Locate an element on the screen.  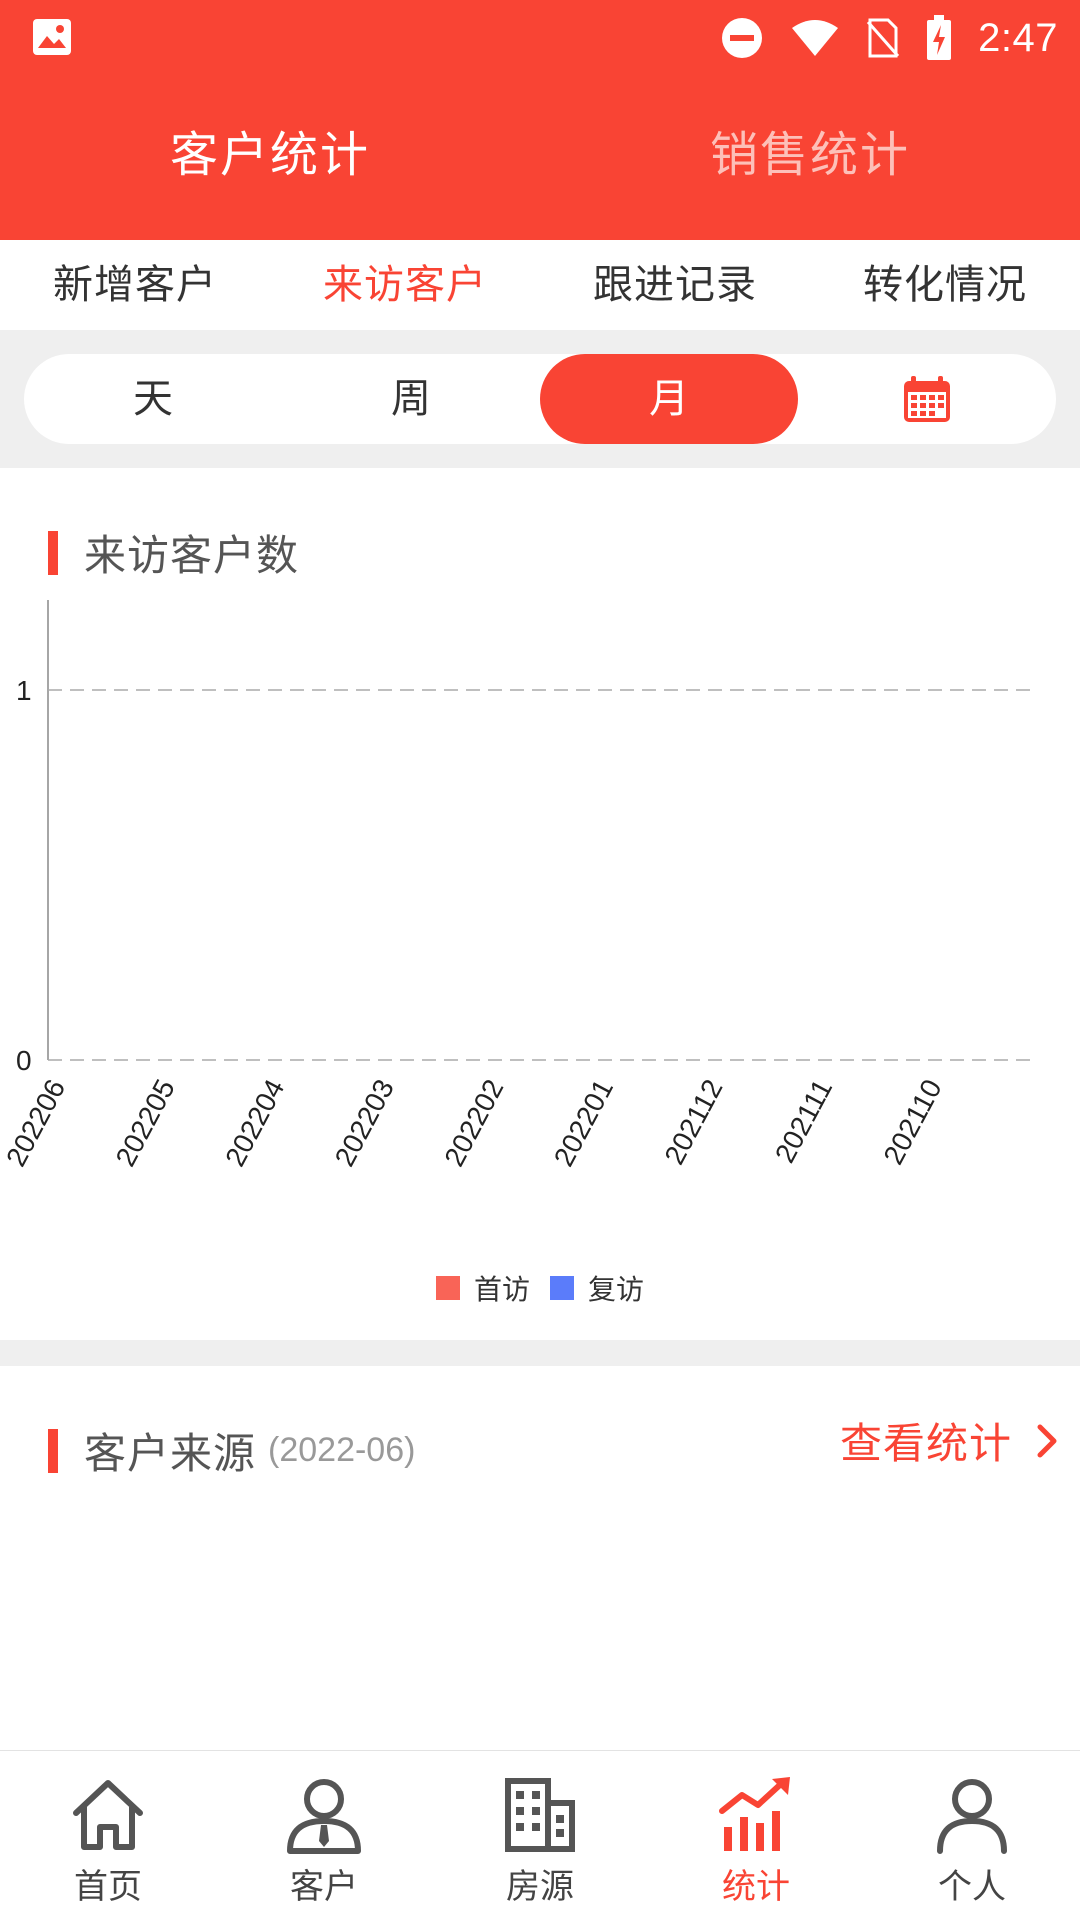
nav-item-personal: 个人 is located at coordinates (972, 1835).